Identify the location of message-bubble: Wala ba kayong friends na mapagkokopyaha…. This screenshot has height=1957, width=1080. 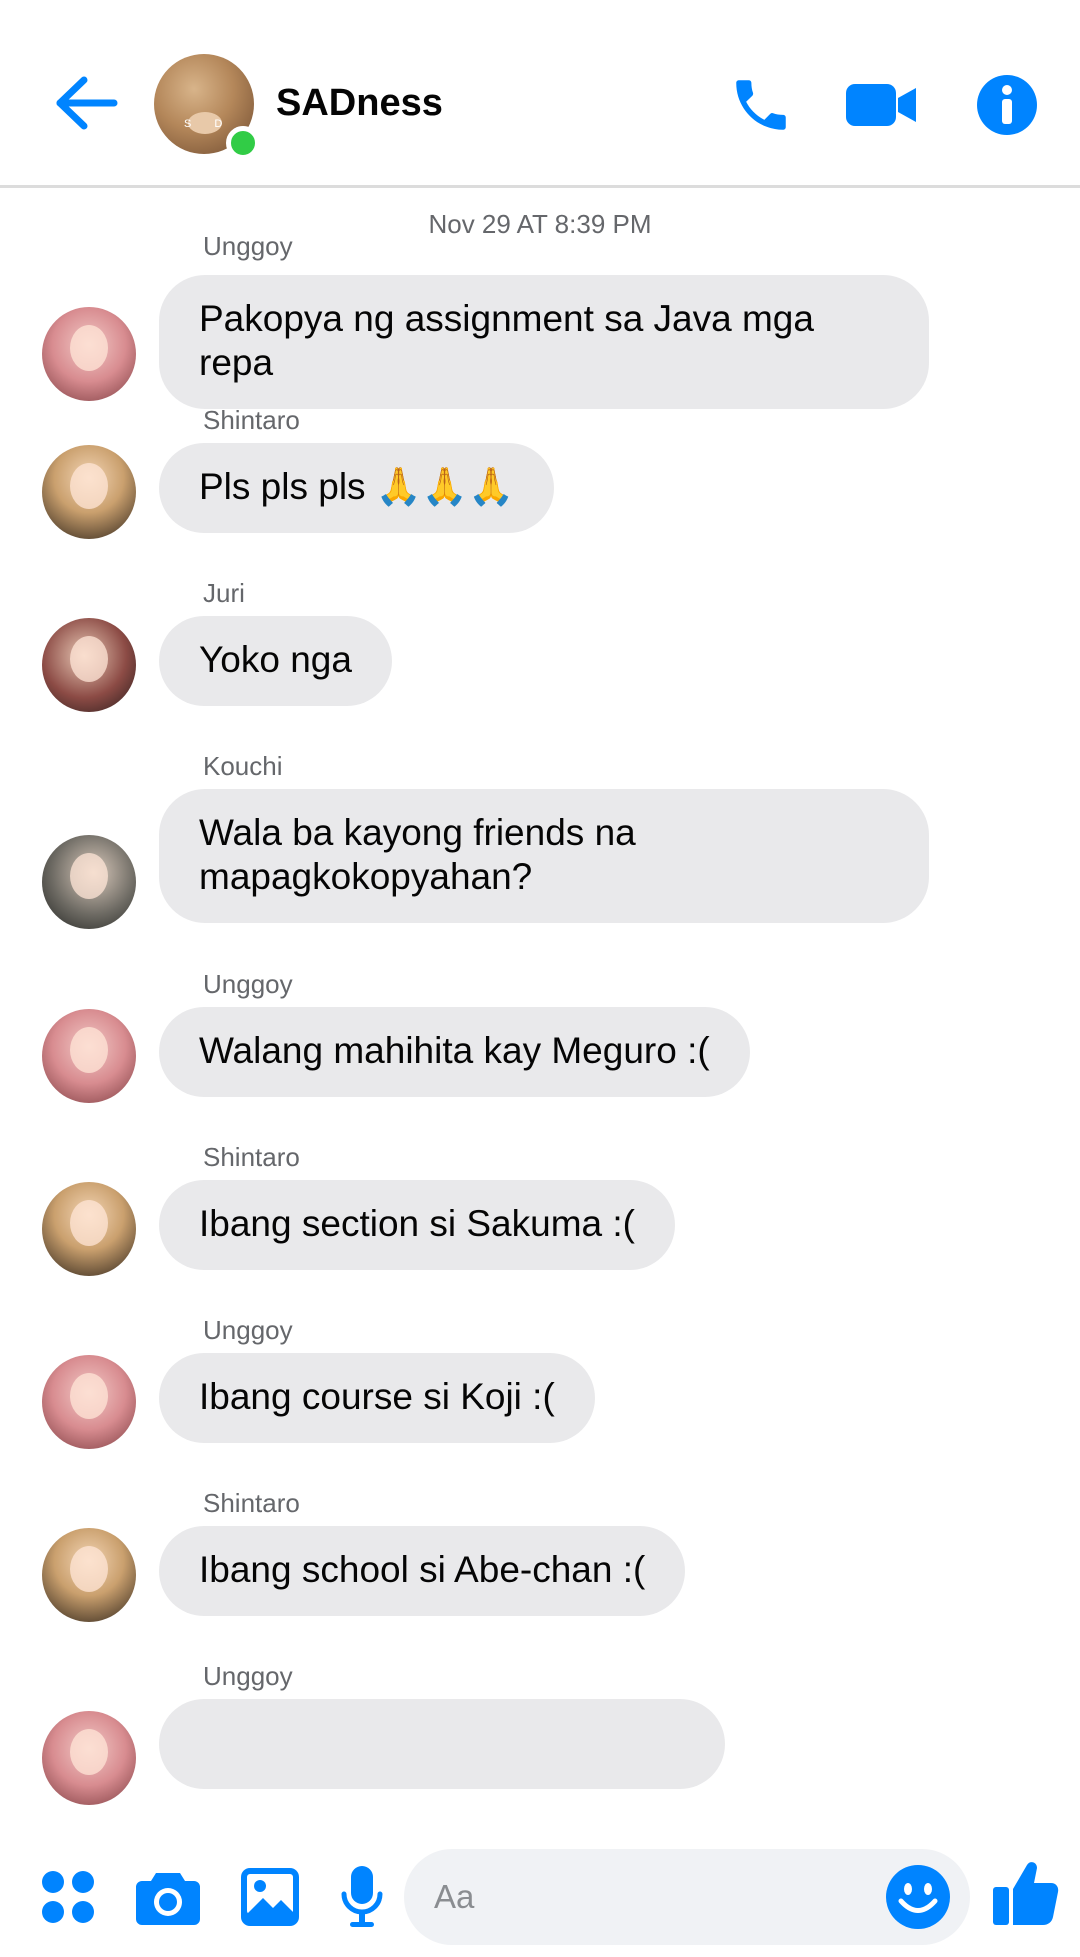
(544, 856).